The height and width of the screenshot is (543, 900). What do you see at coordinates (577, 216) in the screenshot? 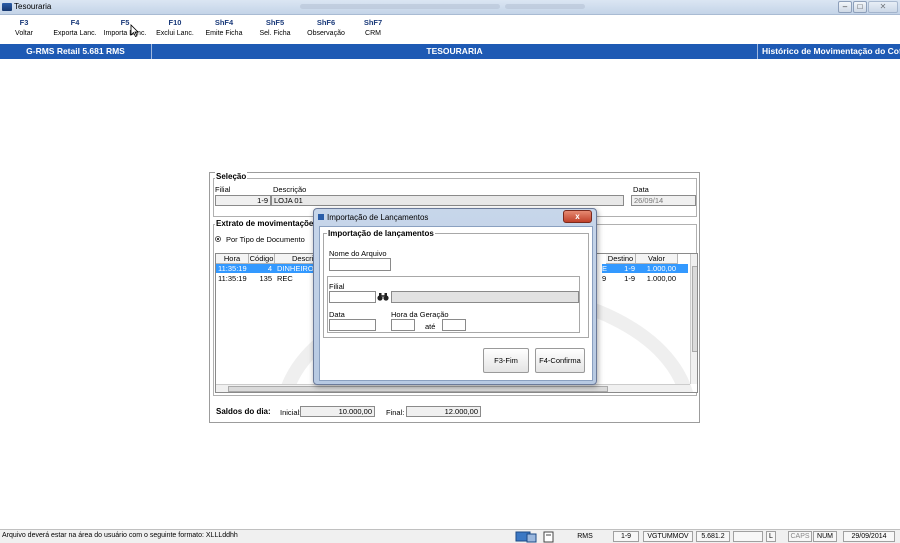
I see `dialog-close-button: x` at bounding box center [577, 216].